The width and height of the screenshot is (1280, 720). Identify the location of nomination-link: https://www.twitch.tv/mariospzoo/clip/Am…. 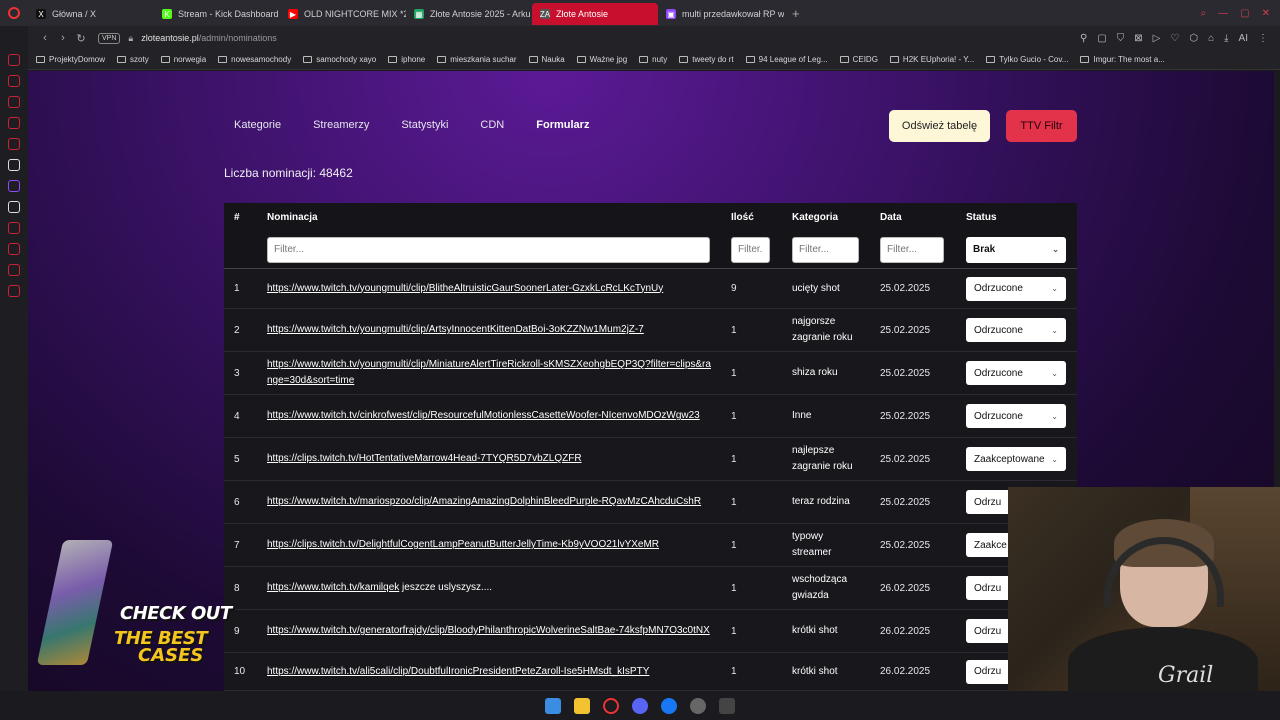
(484, 501).